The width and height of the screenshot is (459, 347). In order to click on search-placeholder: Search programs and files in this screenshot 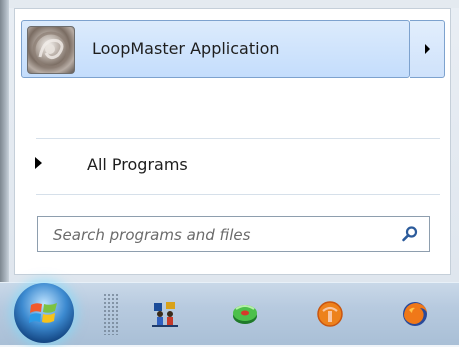, I will do `click(152, 235)`.